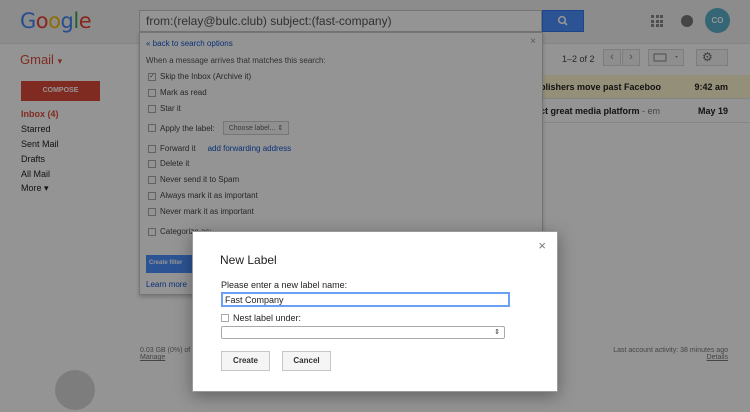 Image resolution: width=750 pixels, height=412 pixels. Describe the element at coordinates (284, 285) in the screenshot. I see `label-name-prompt: Please enter a new label name:` at that location.